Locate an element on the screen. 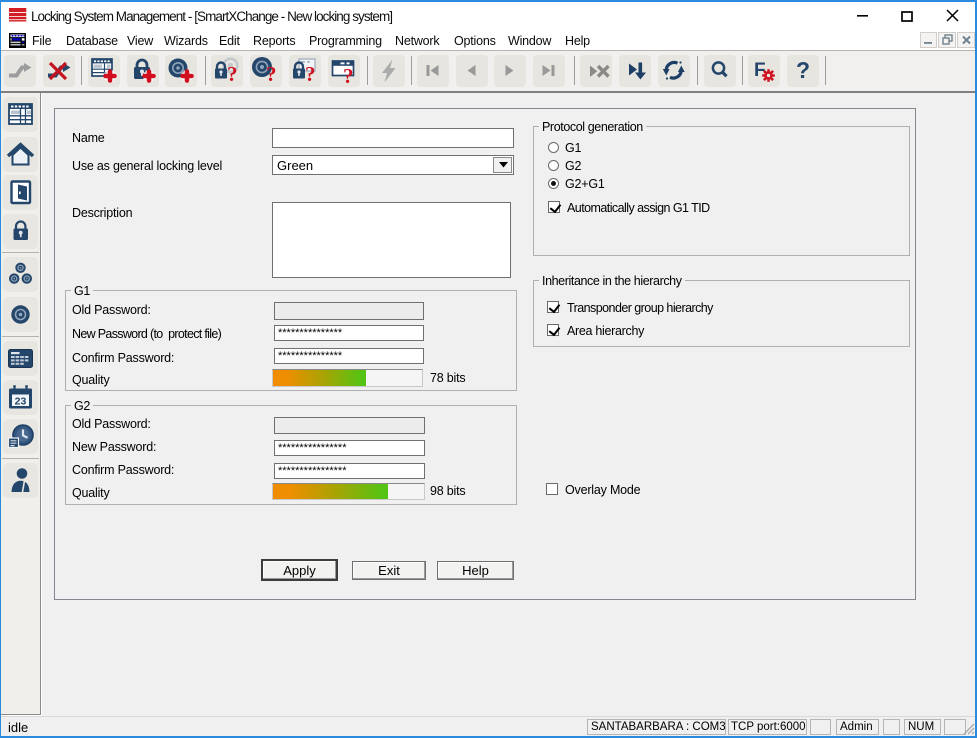  svg-text: F is located at coordinates (760, 70).